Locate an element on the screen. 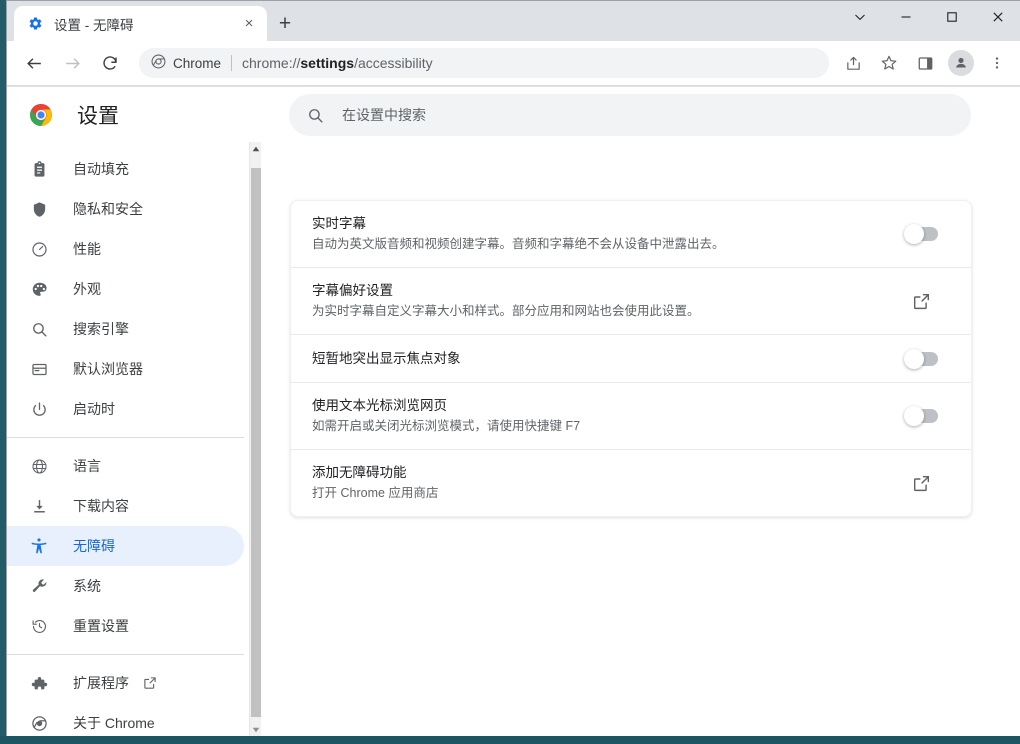 This screenshot has height=744, width=1020. omnibox-site-chip: Chrome is located at coordinates (186, 63).